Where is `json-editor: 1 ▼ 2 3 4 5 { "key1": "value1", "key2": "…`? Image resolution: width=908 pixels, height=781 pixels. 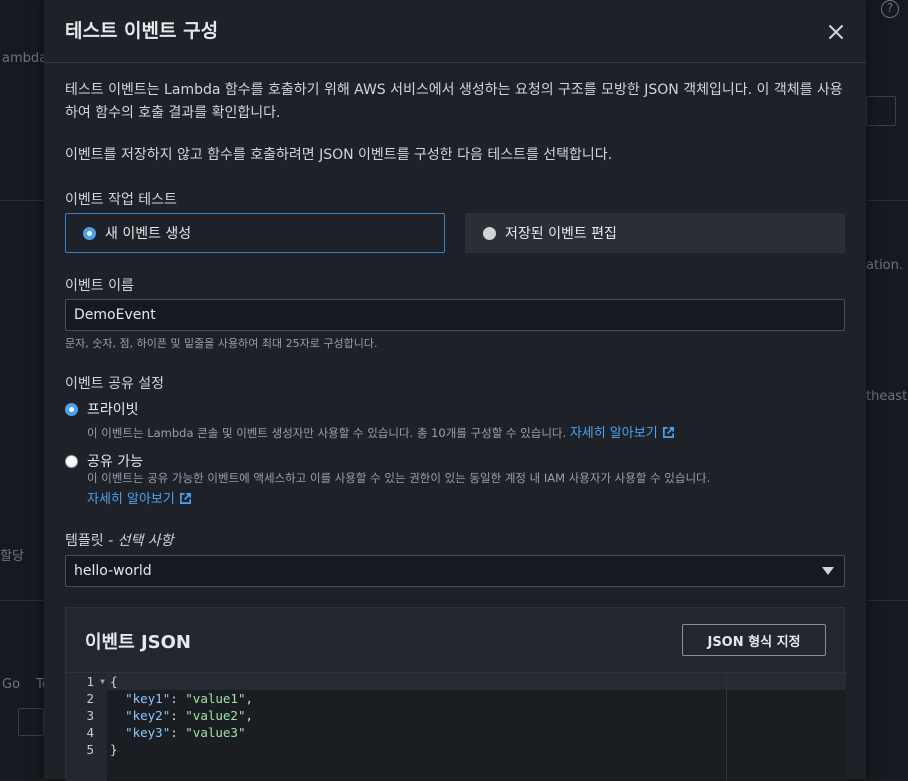
json-editor: 1 ▼ 2 3 4 5 { "key1": "value1", "key2": "… is located at coordinates (456, 726).